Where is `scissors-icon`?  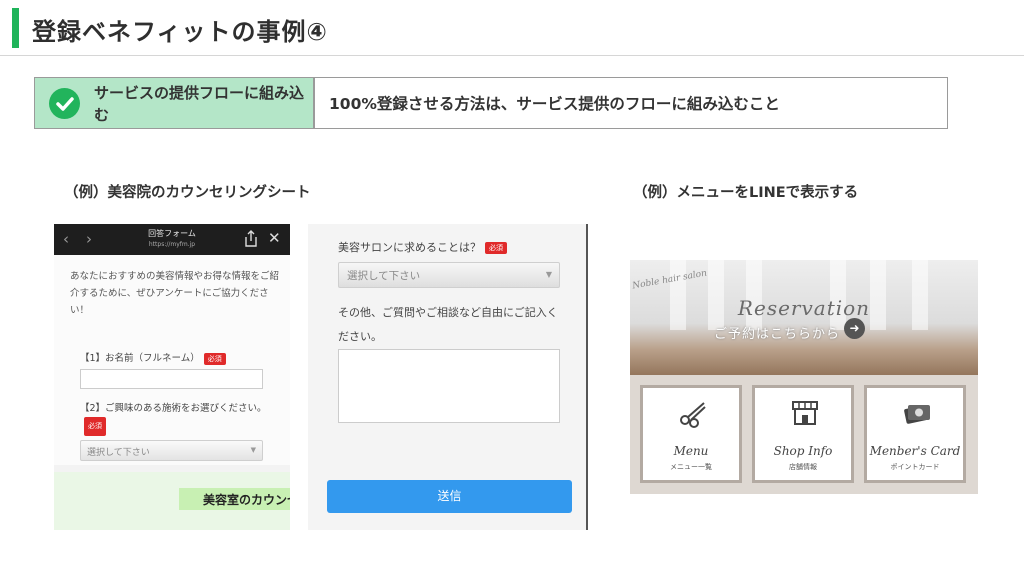
scissors-icon is located at coordinates (693, 415).